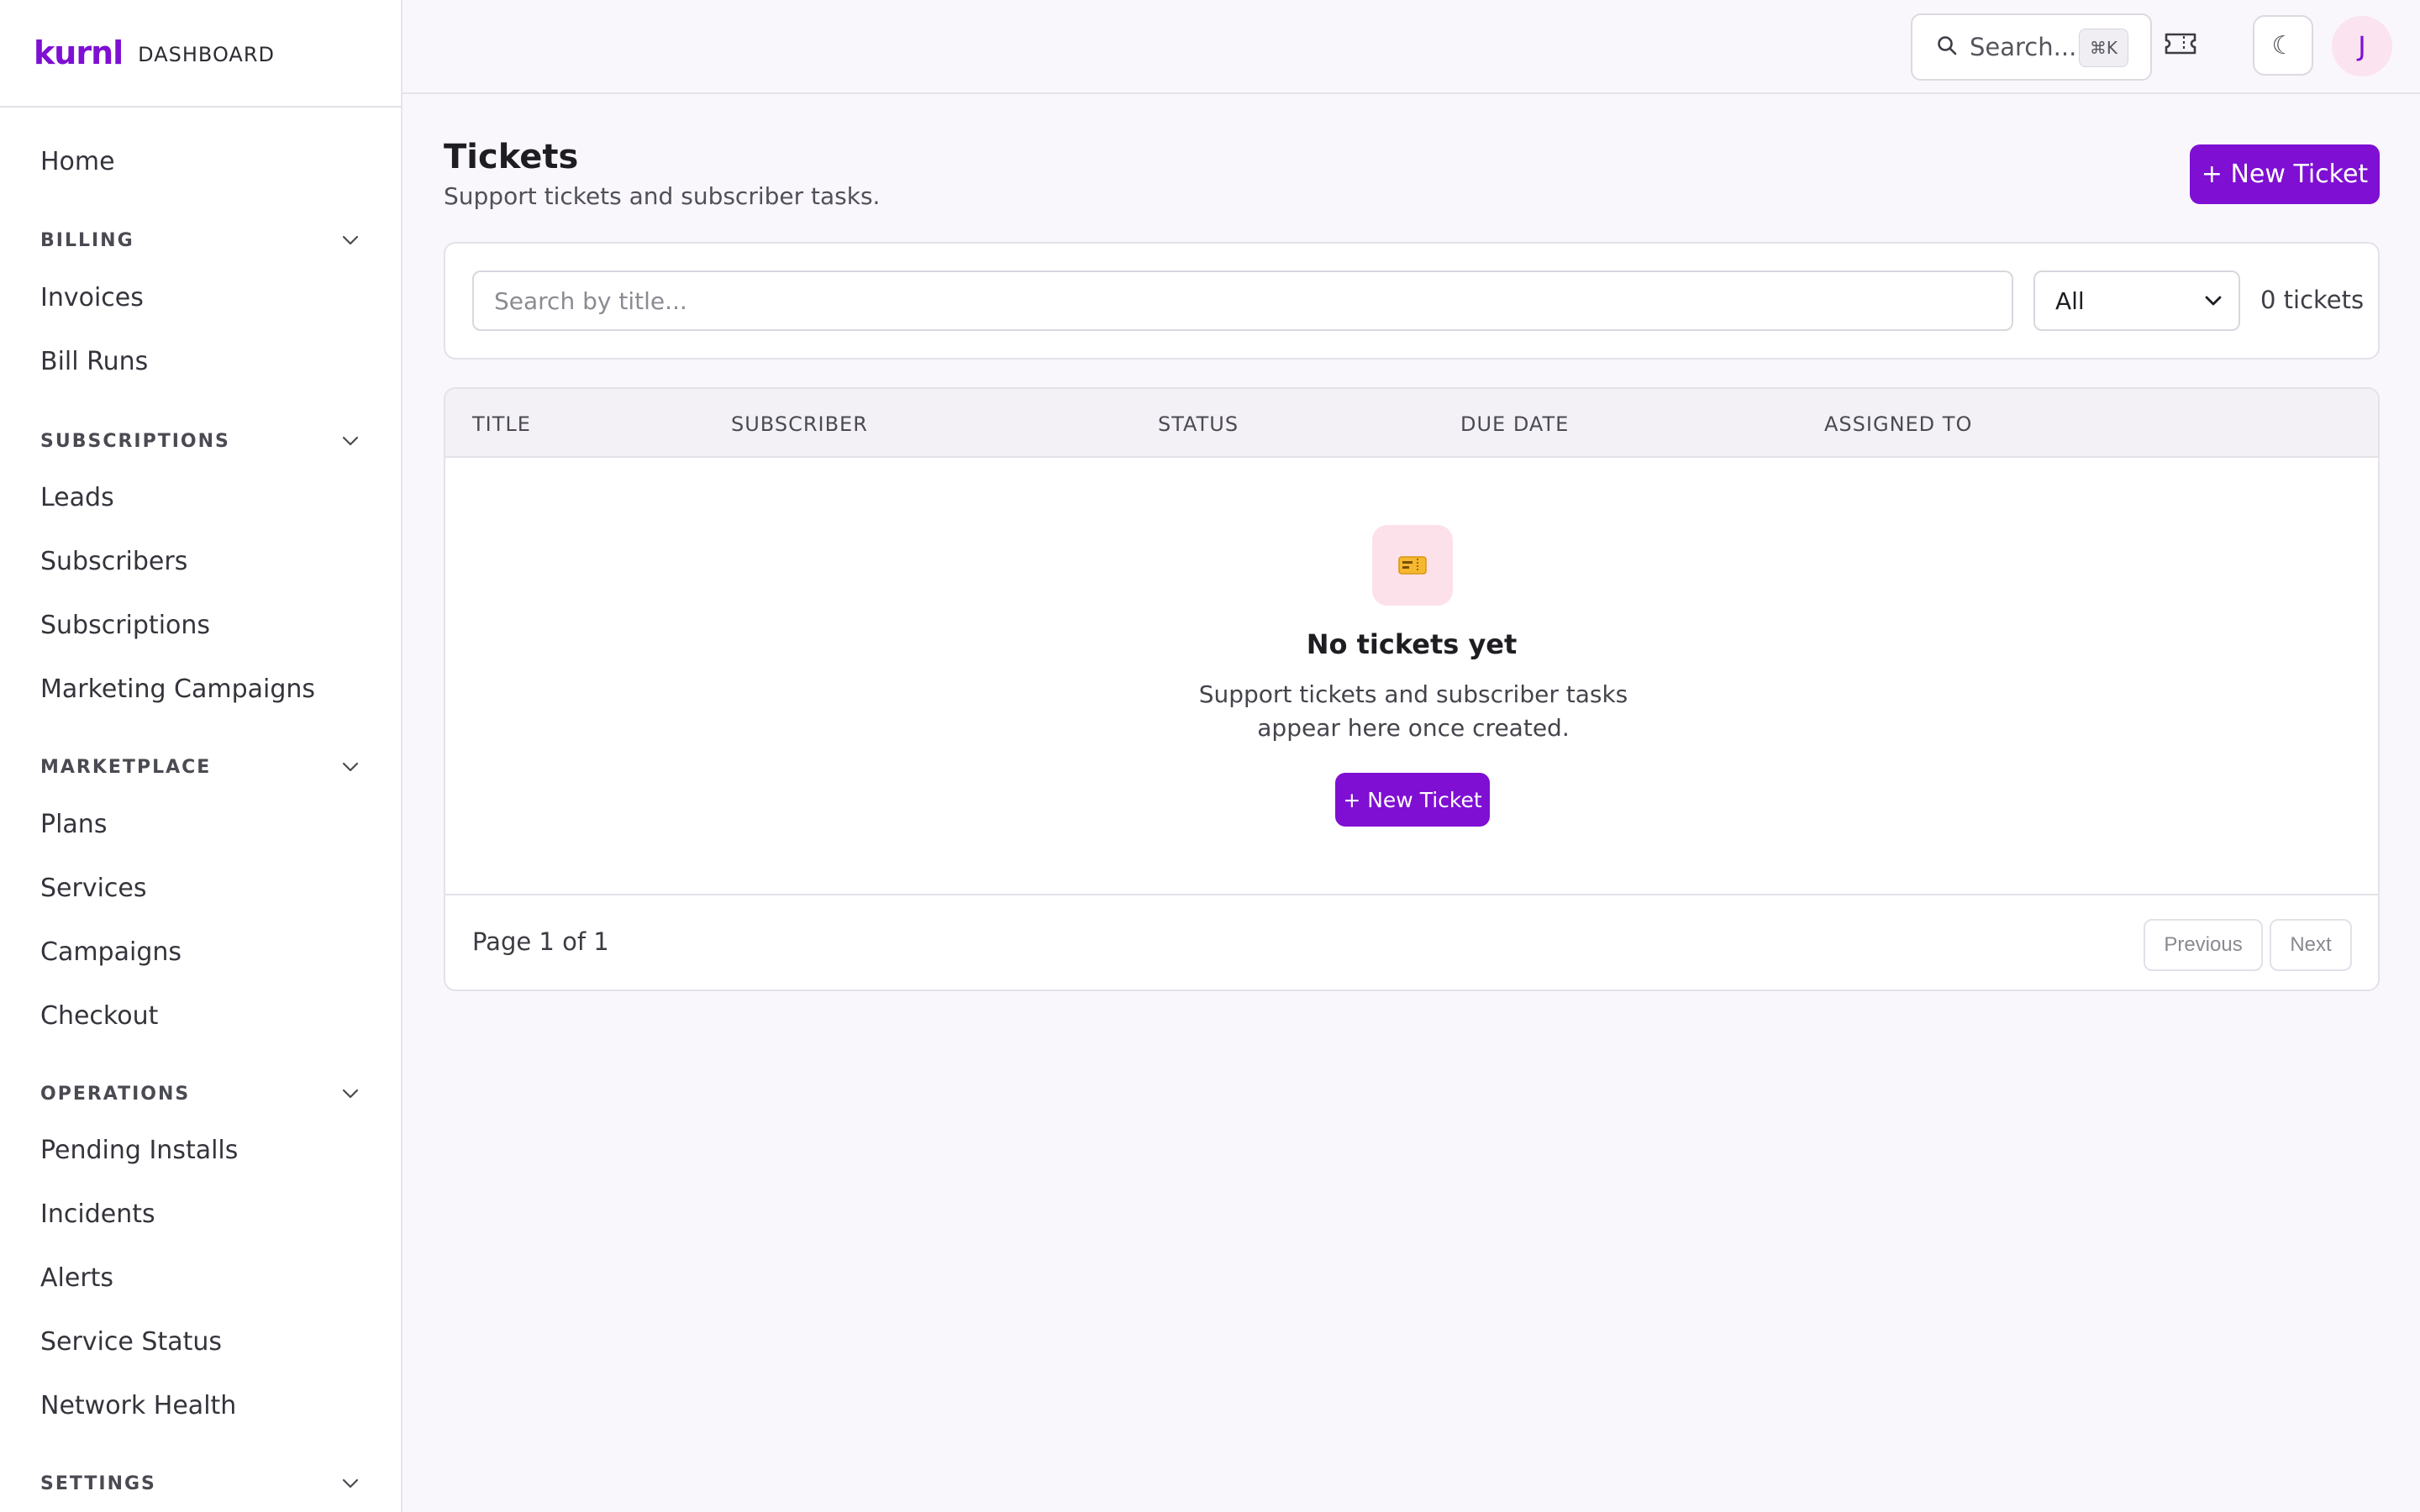 The width and height of the screenshot is (2420, 1512). What do you see at coordinates (94, 888) in the screenshot?
I see `sidebar-item-services: Services` at bounding box center [94, 888].